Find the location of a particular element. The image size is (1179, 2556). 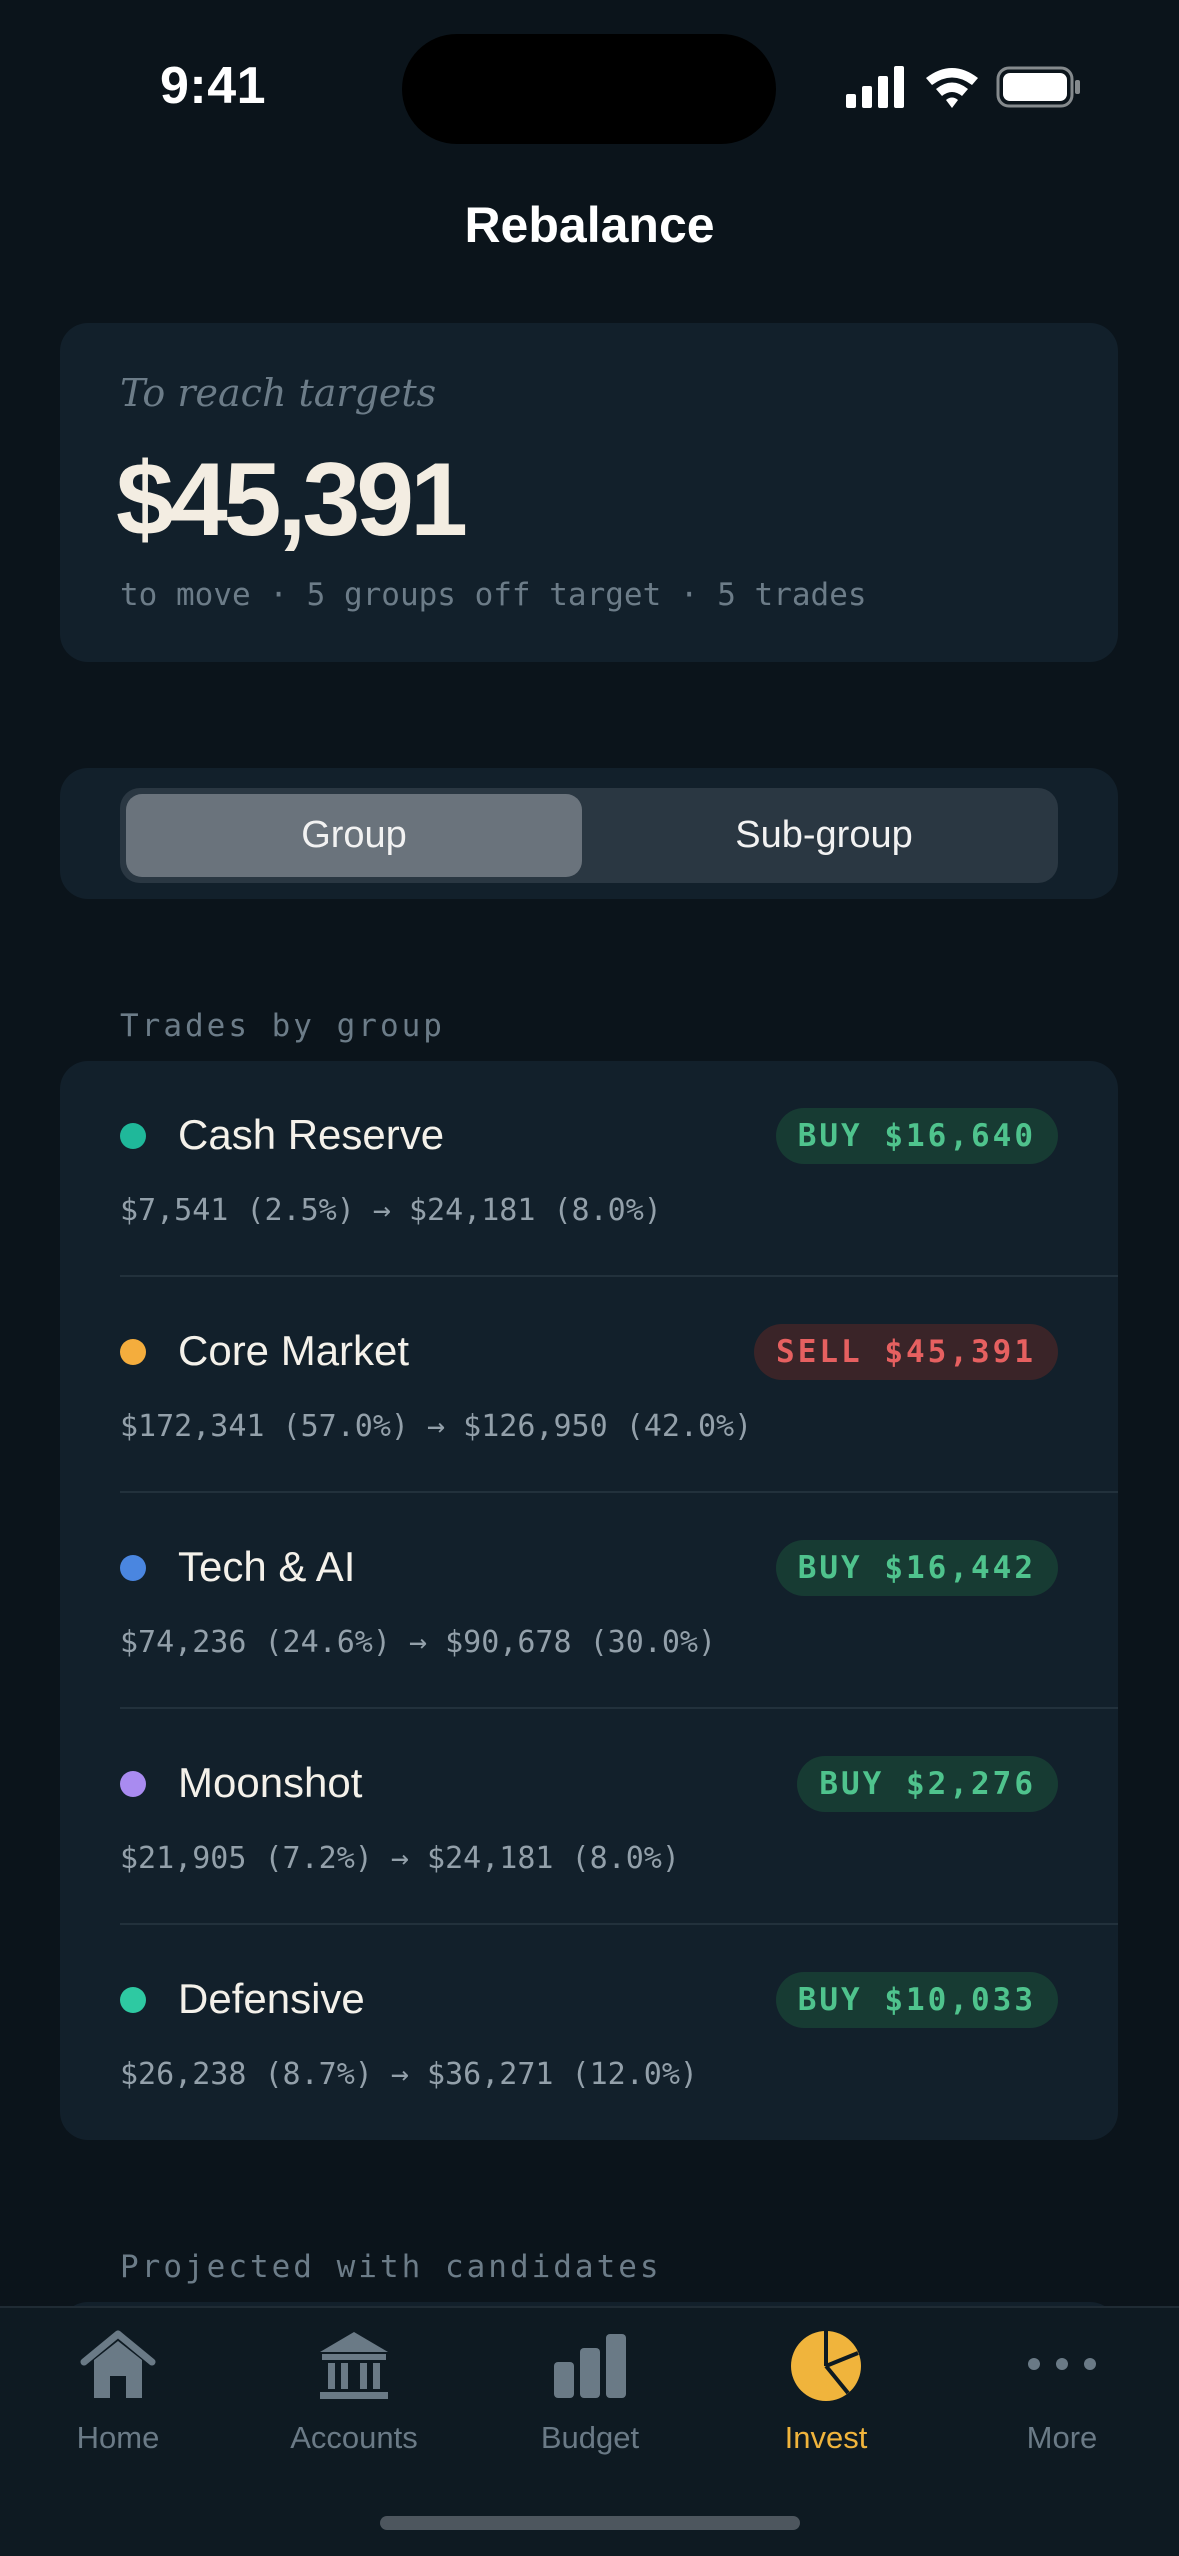

trade-detail: $172,341 (57.0%) → $126,950 (42.0%) is located at coordinates (436, 1426).